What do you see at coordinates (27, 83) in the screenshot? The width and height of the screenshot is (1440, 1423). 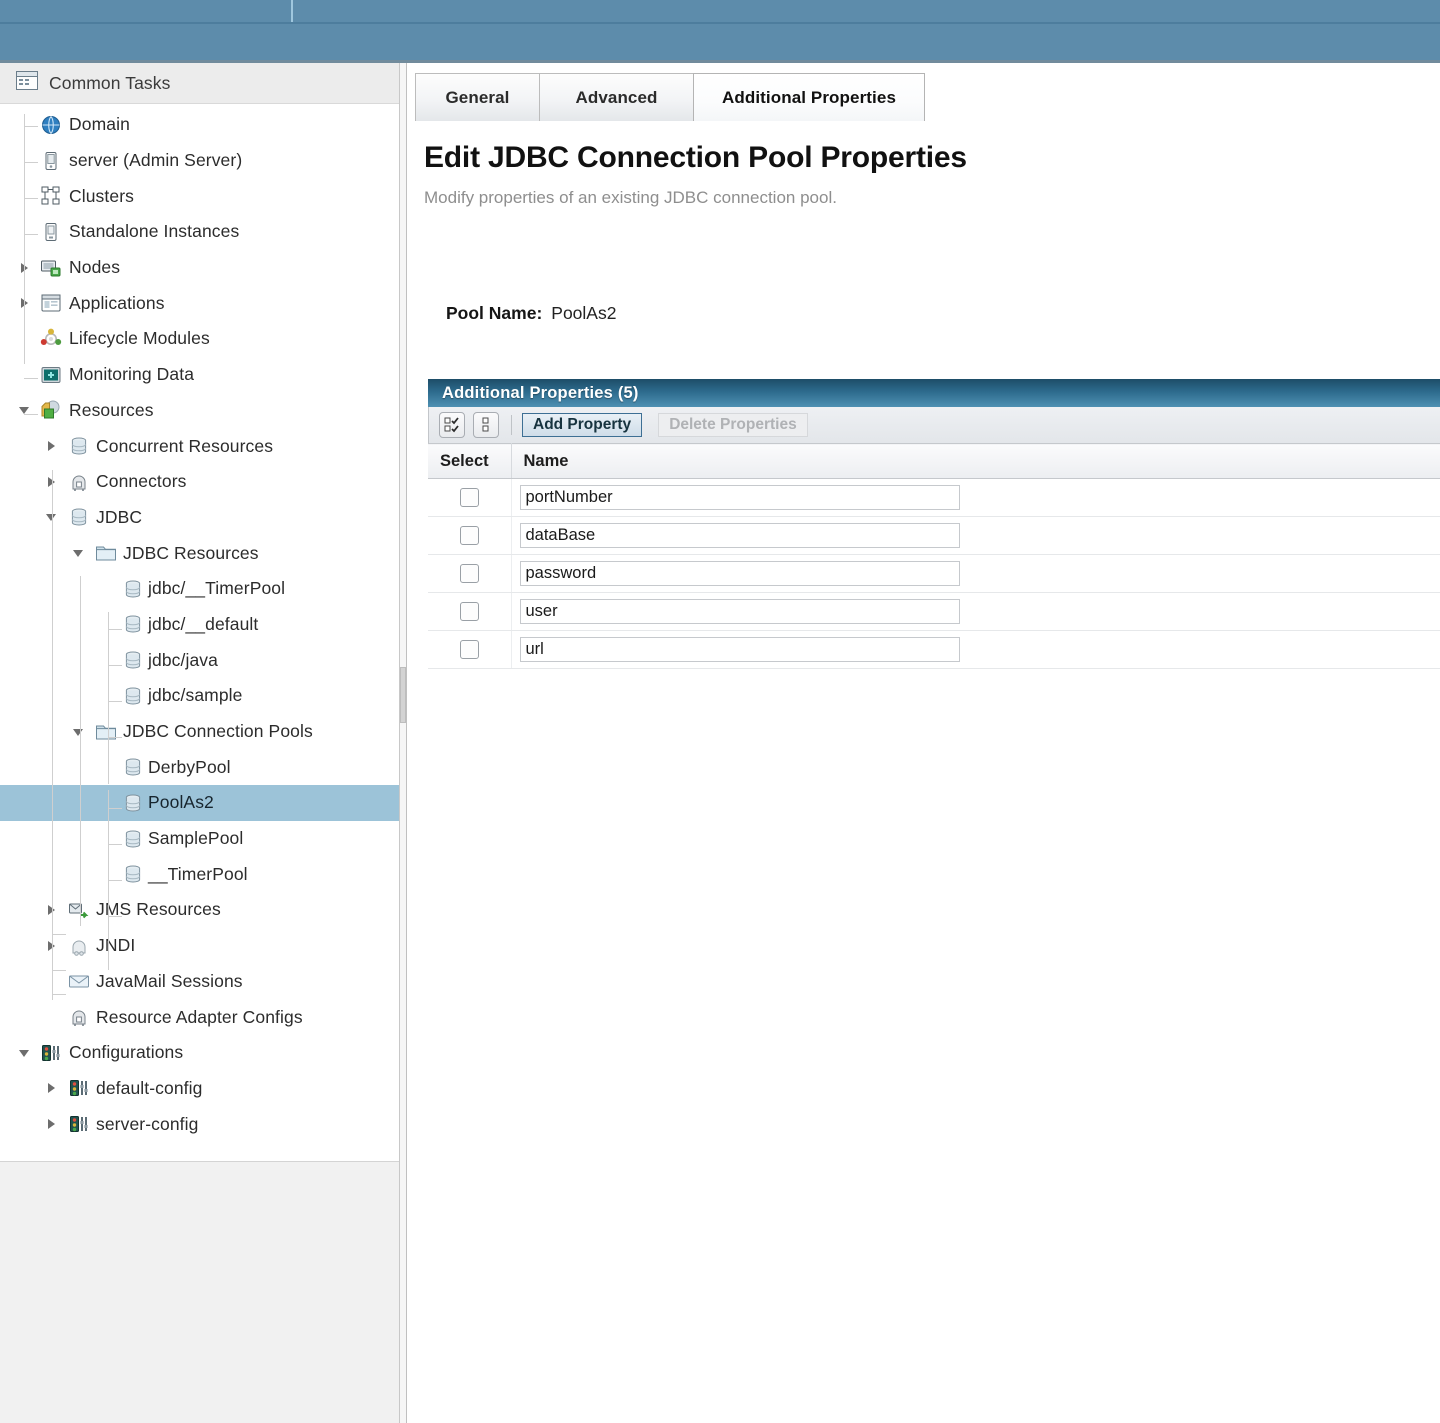 I see `window-icon` at bounding box center [27, 83].